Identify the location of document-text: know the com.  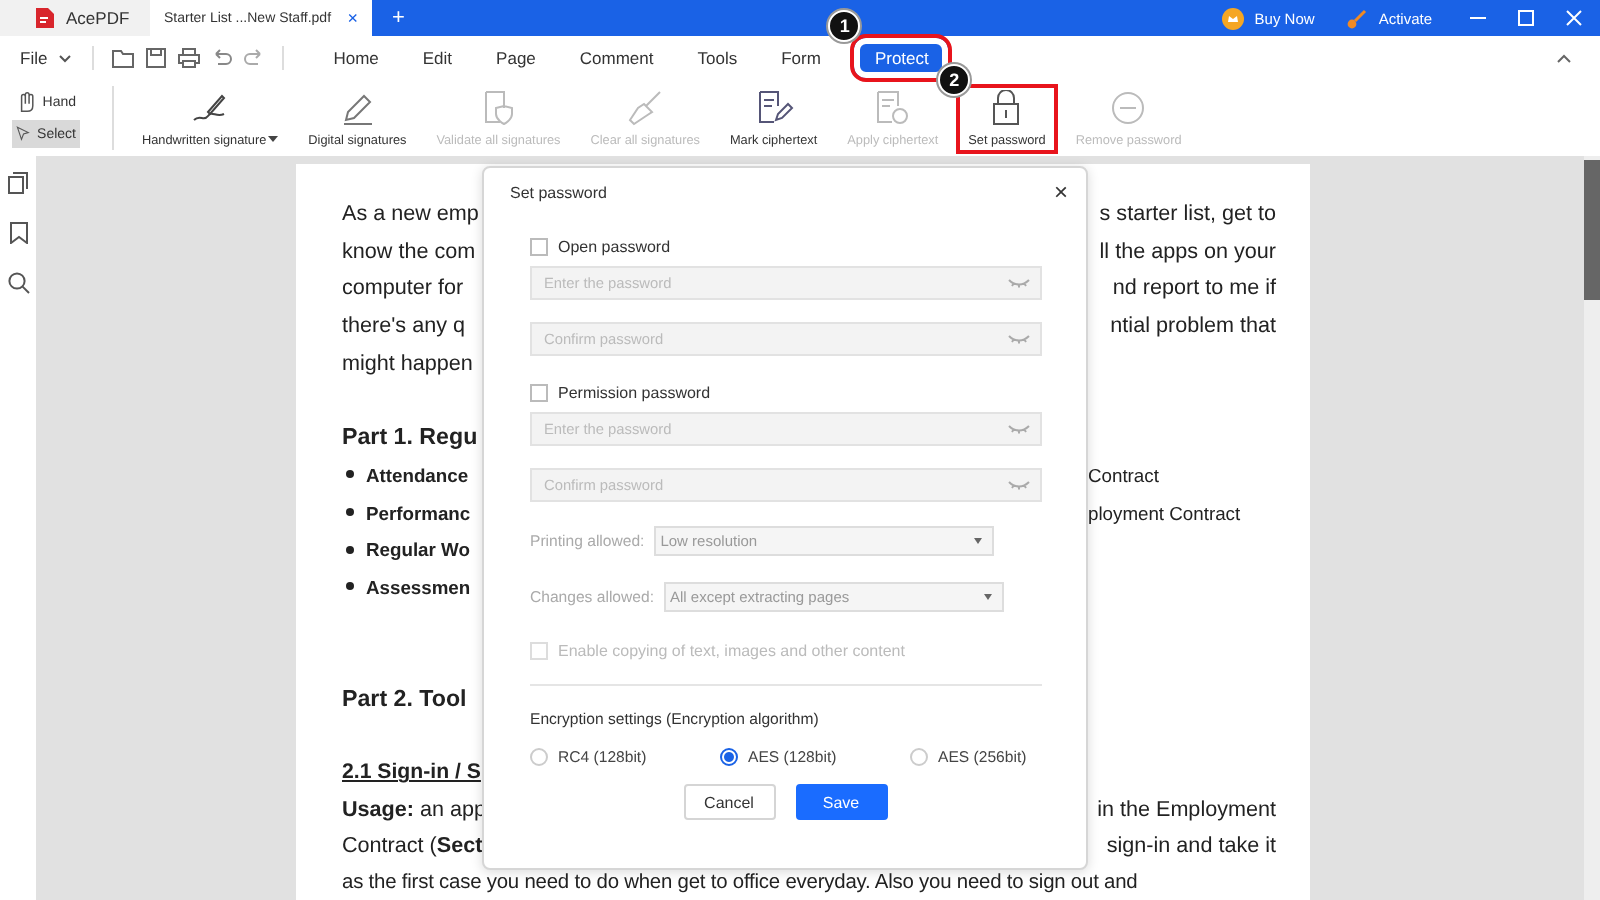
(409, 251).